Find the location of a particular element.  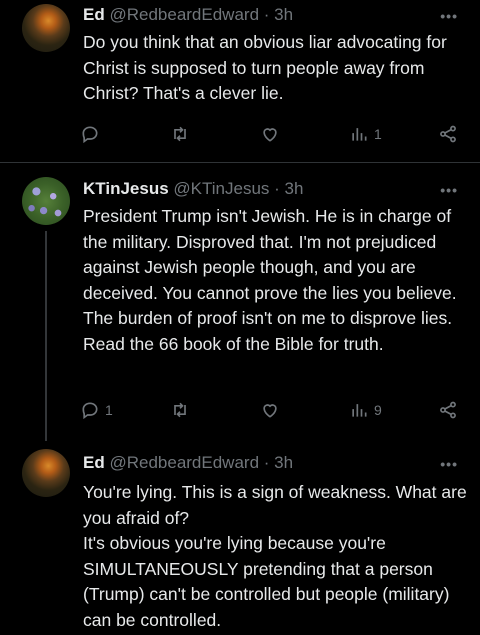

reply-count: 1 is located at coordinates (109, 410).